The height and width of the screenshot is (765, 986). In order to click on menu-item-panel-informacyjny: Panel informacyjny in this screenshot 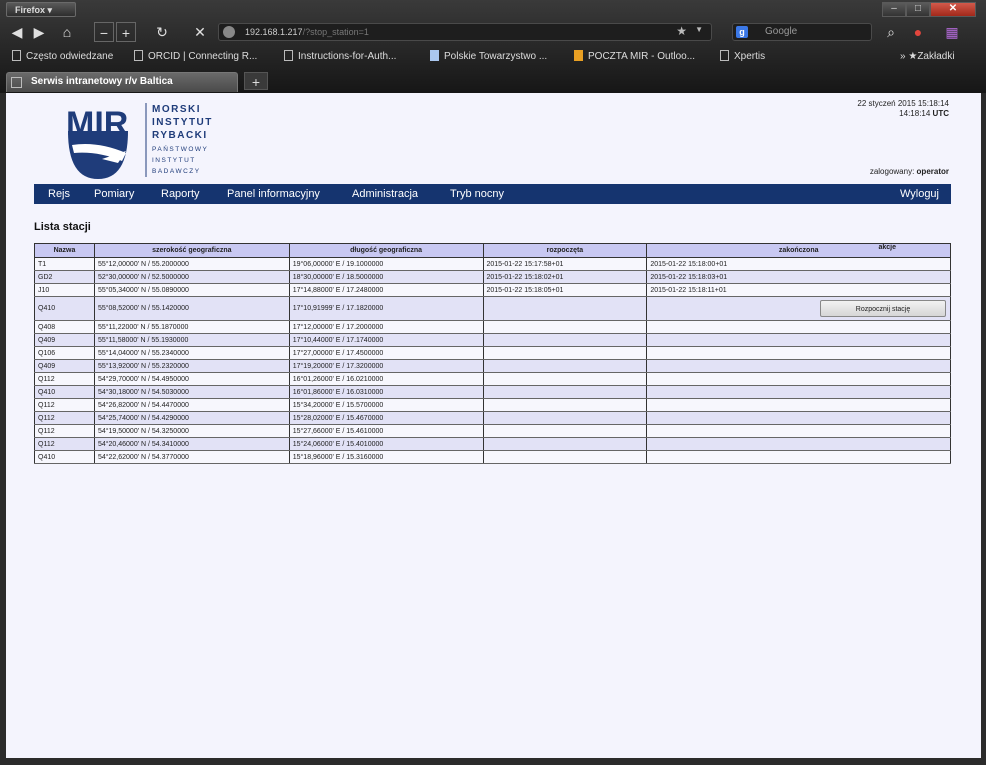, I will do `click(273, 194)`.